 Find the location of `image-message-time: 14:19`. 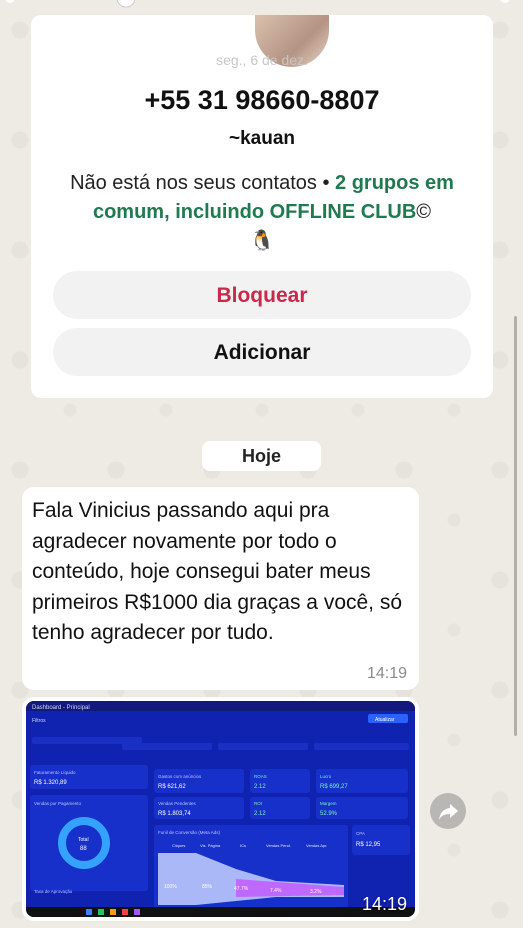

image-message-time: 14:19 is located at coordinates (384, 904).